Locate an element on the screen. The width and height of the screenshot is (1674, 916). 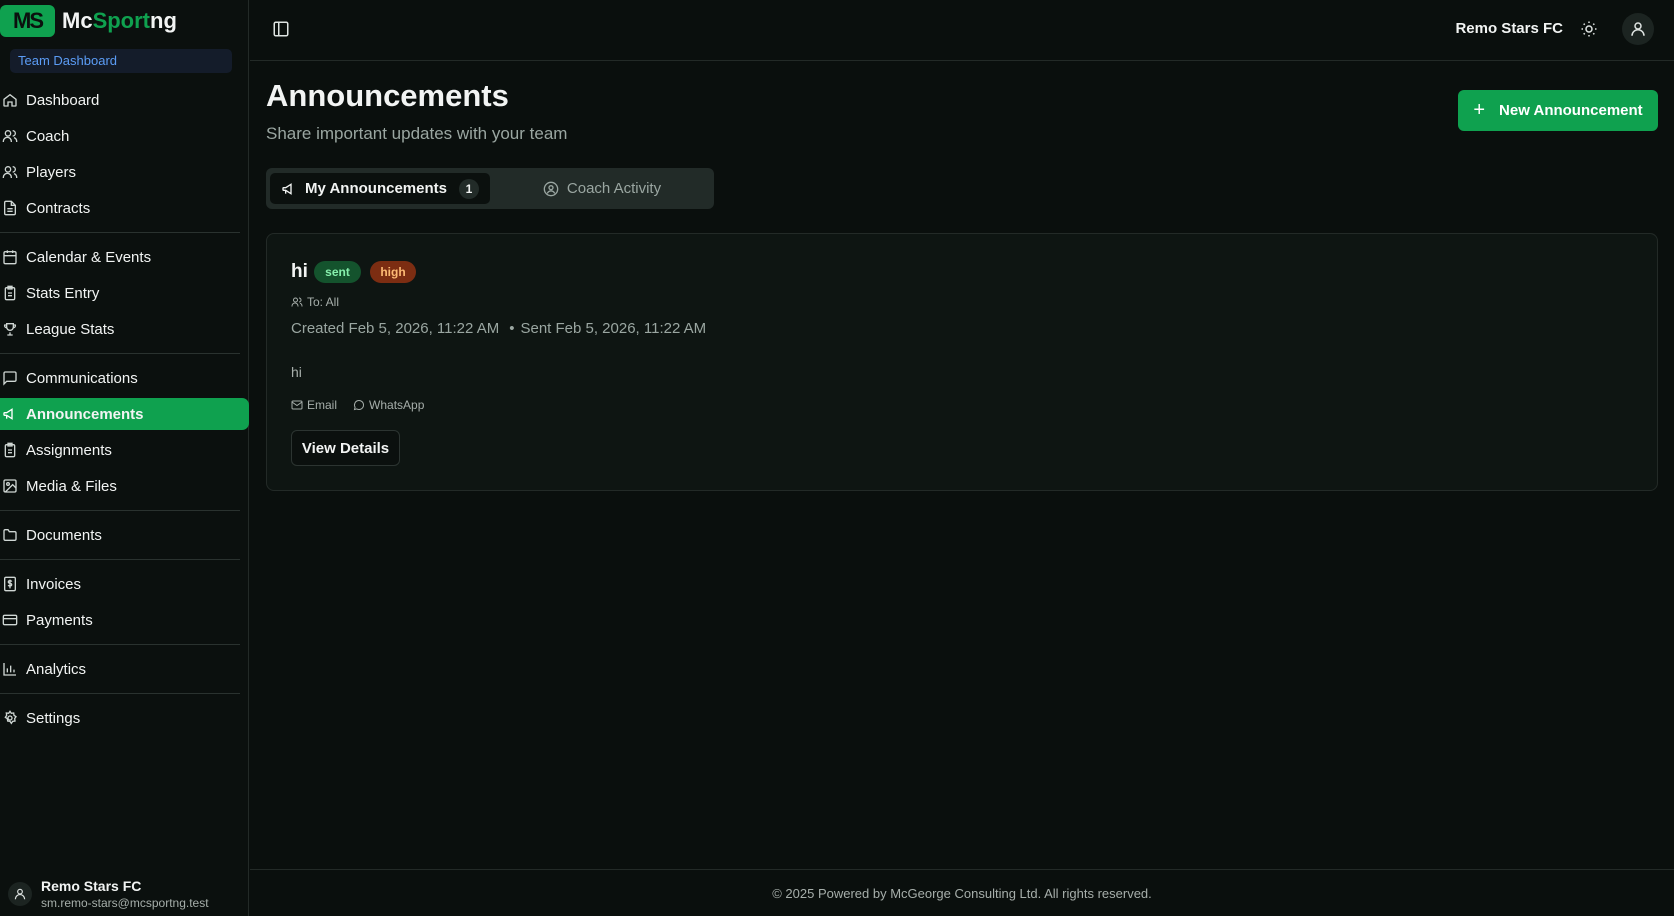
logo-text: McSportng is located at coordinates (119, 20).